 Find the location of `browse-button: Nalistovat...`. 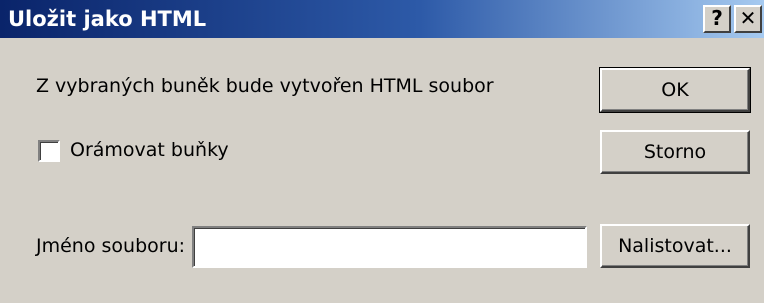

browse-button: Nalistovat... is located at coordinates (675, 246).